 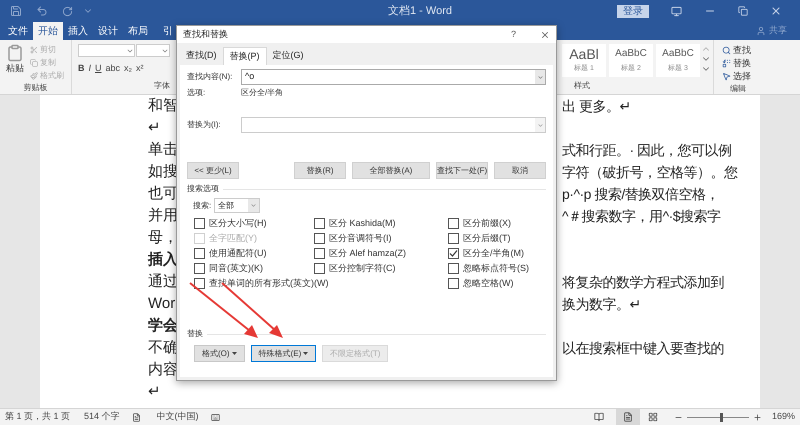 What do you see at coordinates (140, 69) in the screenshot?
I see `format-button: x²` at bounding box center [140, 69].